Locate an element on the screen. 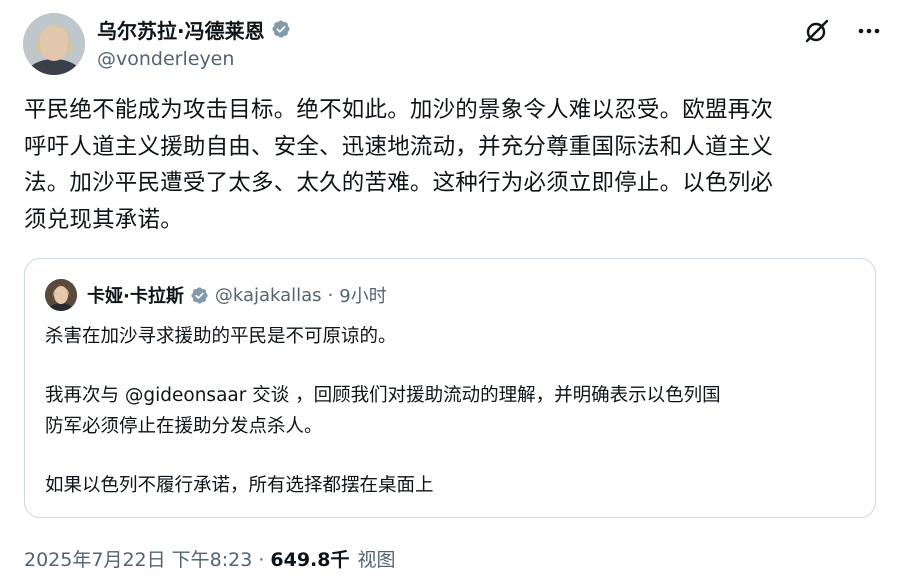 This screenshot has width=908, height=584. grok-button is located at coordinates (817, 31).